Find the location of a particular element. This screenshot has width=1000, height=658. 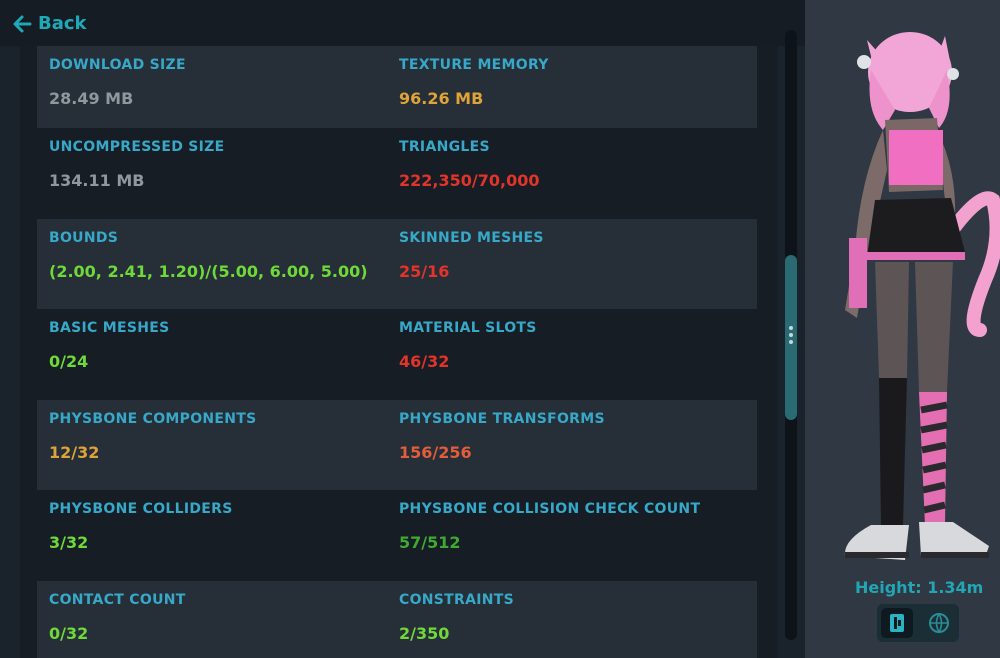

stat-label: MATERIAL SLOTS is located at coordinates (468, 328).